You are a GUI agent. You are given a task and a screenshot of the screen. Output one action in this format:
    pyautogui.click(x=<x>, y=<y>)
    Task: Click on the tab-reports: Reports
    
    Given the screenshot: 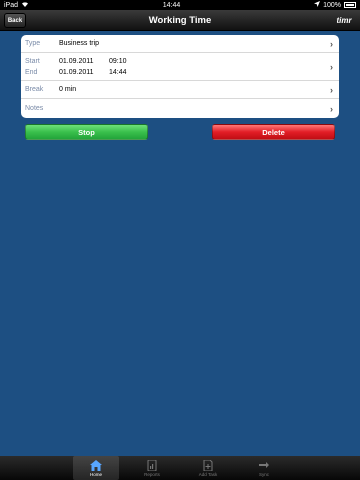 What is the action you would take?
    pyautogui.click(x=152, y=468)
    